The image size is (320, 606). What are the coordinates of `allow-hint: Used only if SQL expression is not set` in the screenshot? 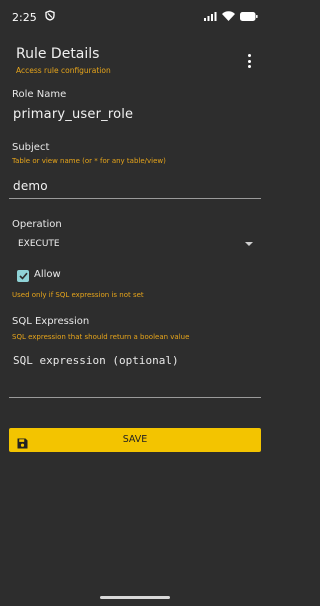 It's located at (78, 295).